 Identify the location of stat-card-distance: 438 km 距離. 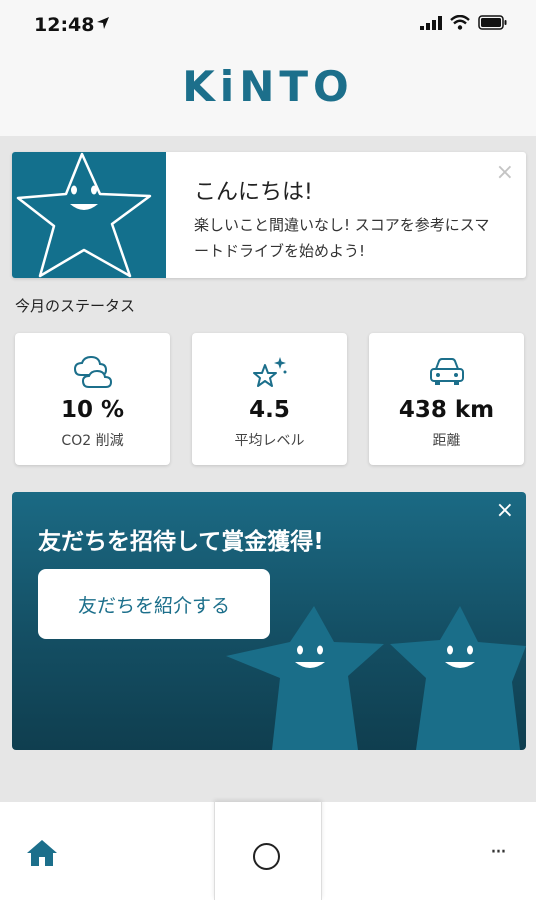
(446, 399).